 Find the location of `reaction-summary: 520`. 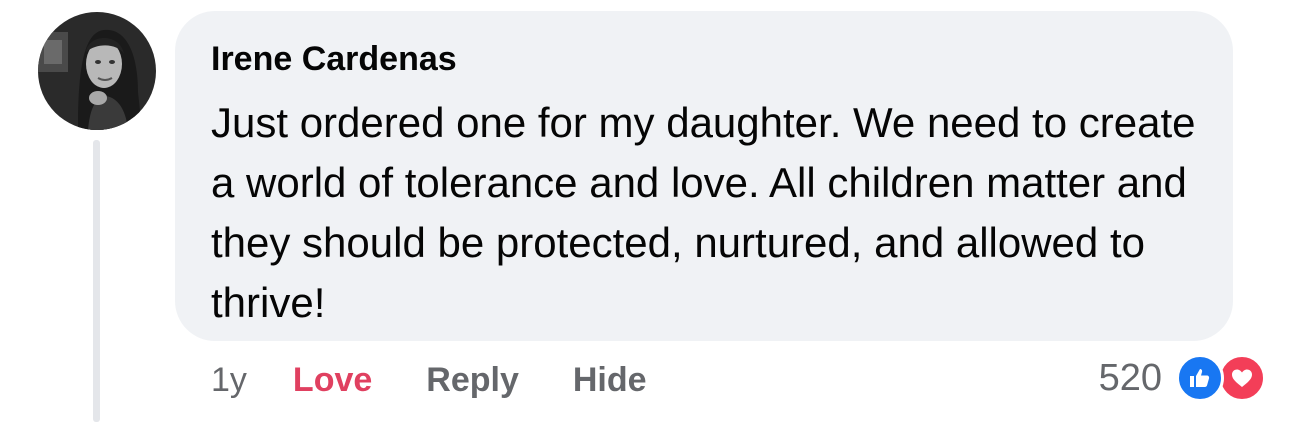

reaction-summary: 520 is located at coordinates (1183, 378).